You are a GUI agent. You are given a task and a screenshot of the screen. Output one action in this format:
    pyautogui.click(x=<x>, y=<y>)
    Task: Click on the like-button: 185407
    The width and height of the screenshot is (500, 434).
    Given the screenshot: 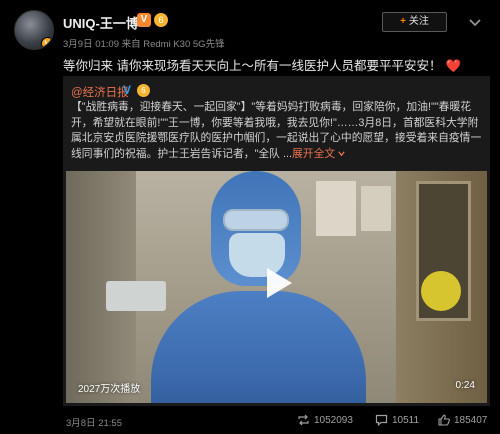 What is the action you would take?
    pyautogui.click(x=462, y=421)
    